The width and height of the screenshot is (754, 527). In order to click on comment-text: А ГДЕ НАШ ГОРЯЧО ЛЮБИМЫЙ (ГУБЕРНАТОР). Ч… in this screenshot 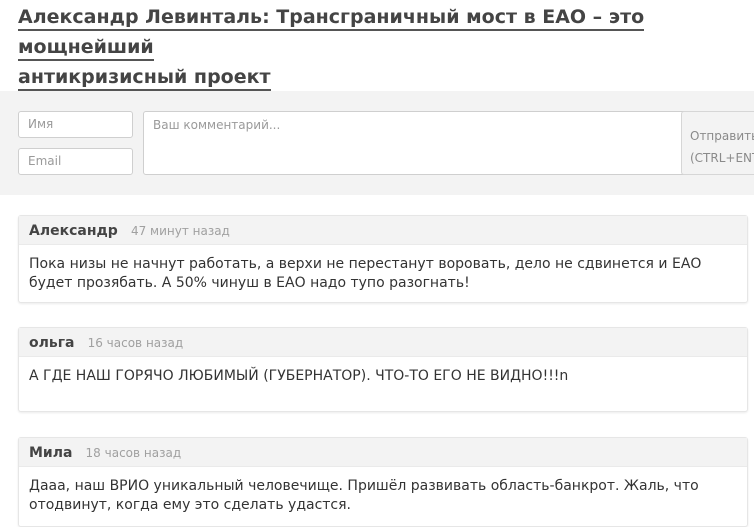, I will do `click(299, 376)`.